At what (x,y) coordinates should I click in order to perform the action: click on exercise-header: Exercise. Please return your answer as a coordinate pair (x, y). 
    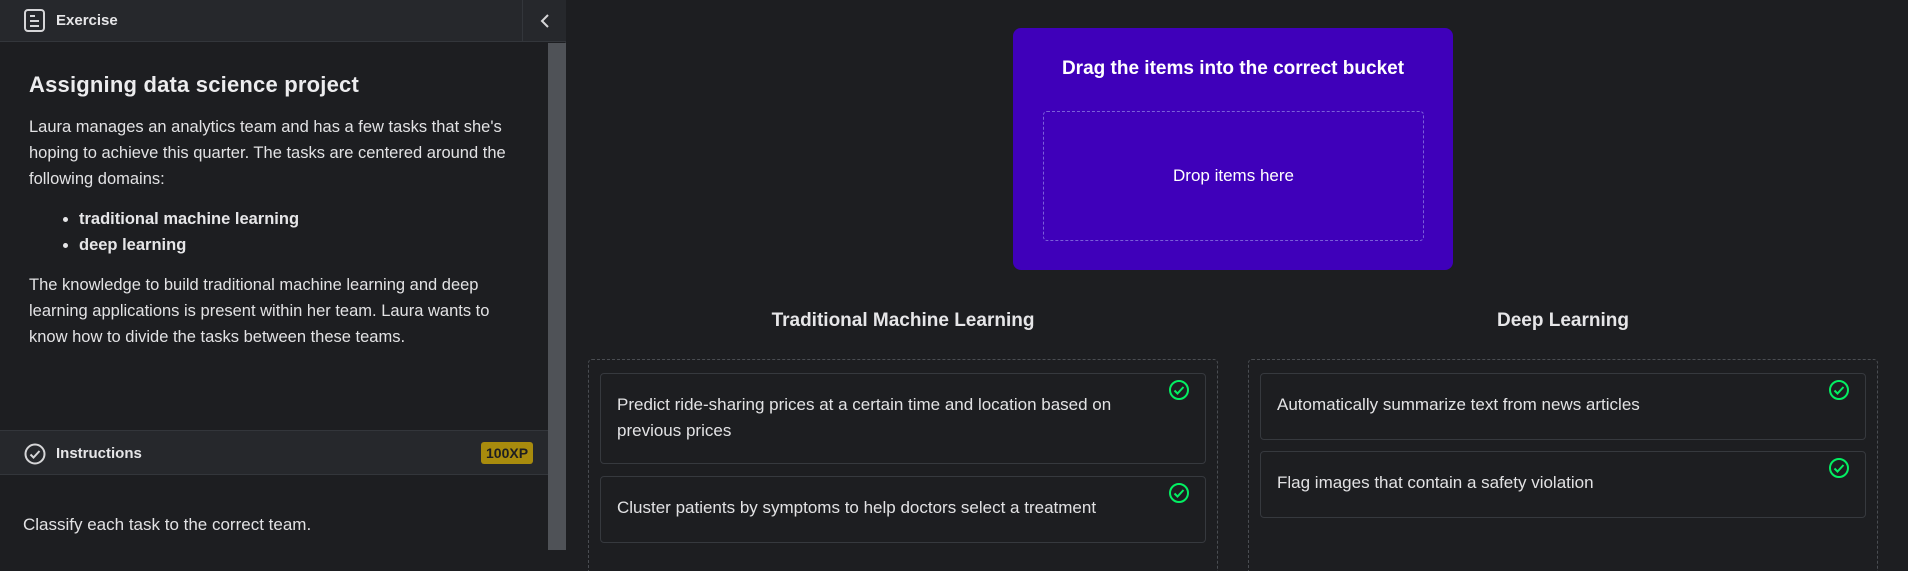
    Looking at the image, I should click on (283, 21).